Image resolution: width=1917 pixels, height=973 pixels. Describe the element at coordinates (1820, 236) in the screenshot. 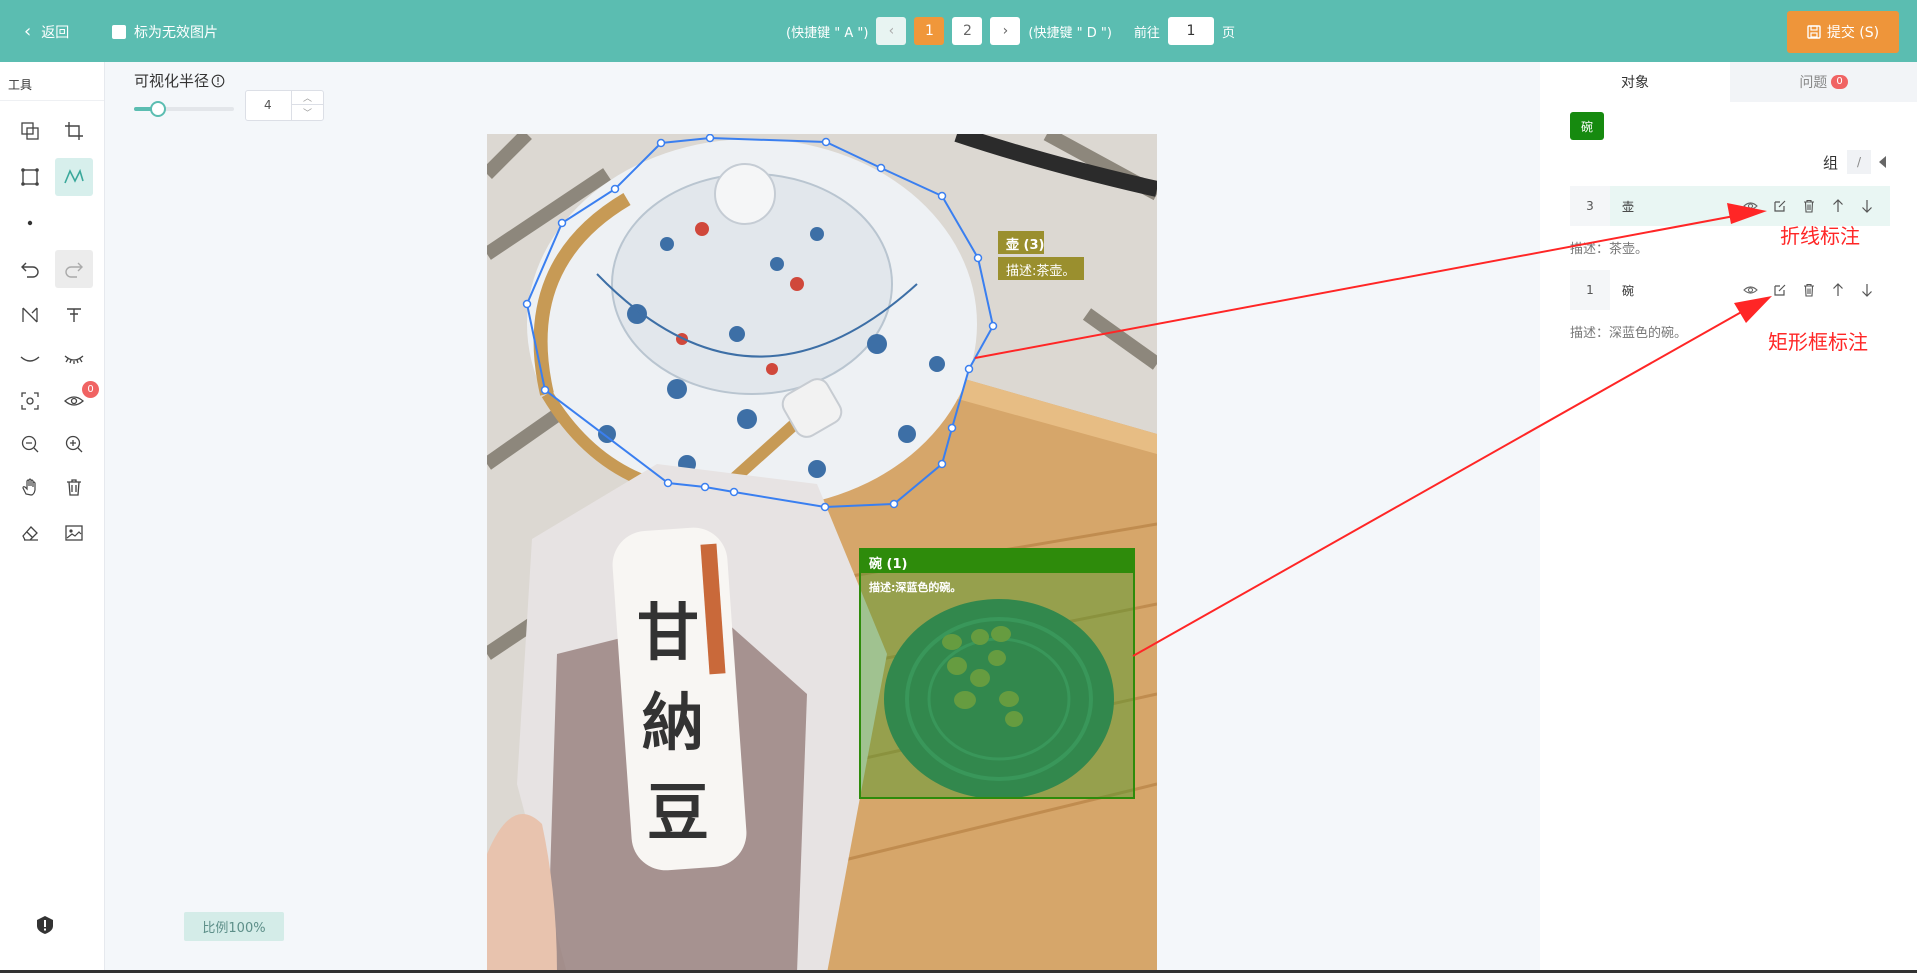

I see `polyline-callout: 折线标注` at that location.